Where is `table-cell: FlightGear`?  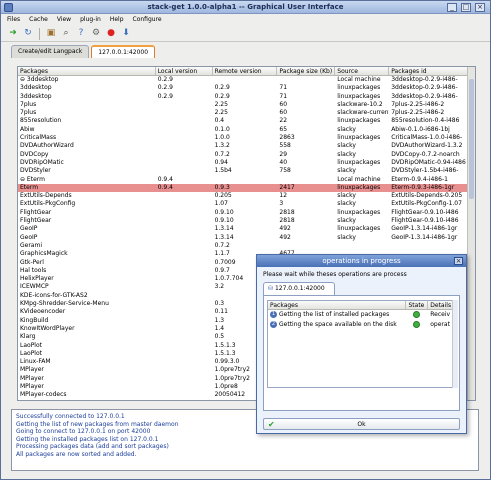
table-cell: FlightGear is located at coordinates (36, 221).